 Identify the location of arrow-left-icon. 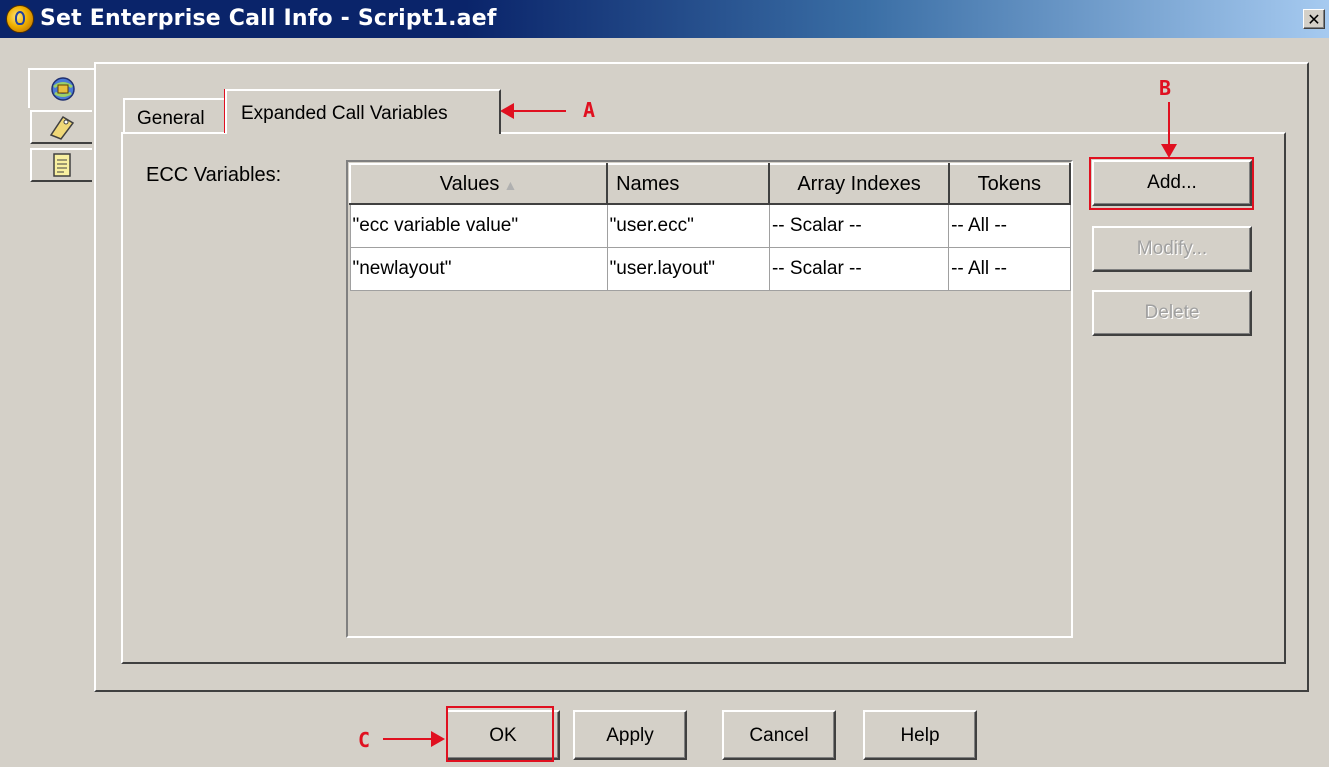
(507, 111).